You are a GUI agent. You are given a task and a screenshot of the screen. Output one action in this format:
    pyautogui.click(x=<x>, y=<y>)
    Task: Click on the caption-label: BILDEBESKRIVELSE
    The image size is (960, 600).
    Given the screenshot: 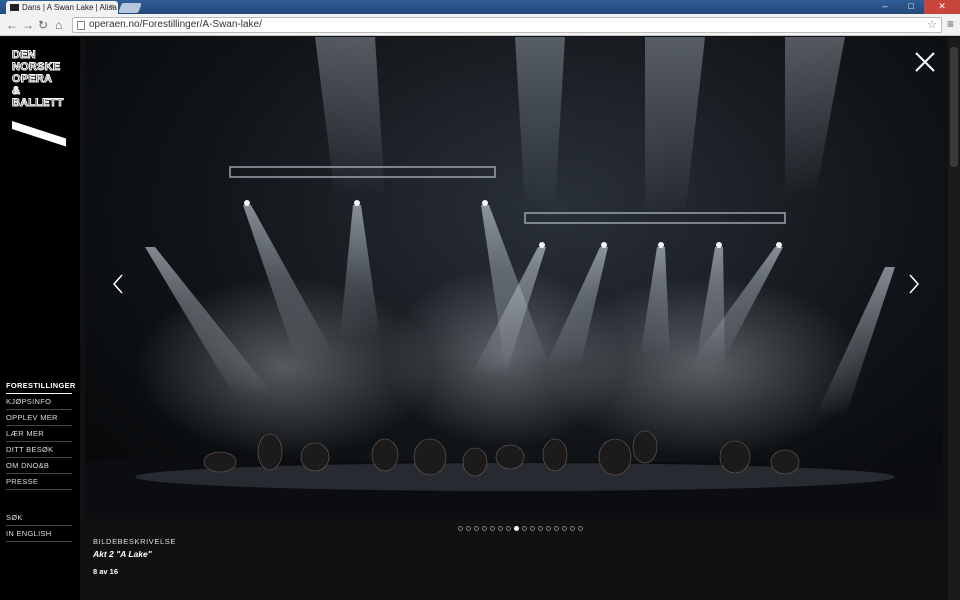 What is the action you would take?
    pyautogui.click(x=134, y=541)
    